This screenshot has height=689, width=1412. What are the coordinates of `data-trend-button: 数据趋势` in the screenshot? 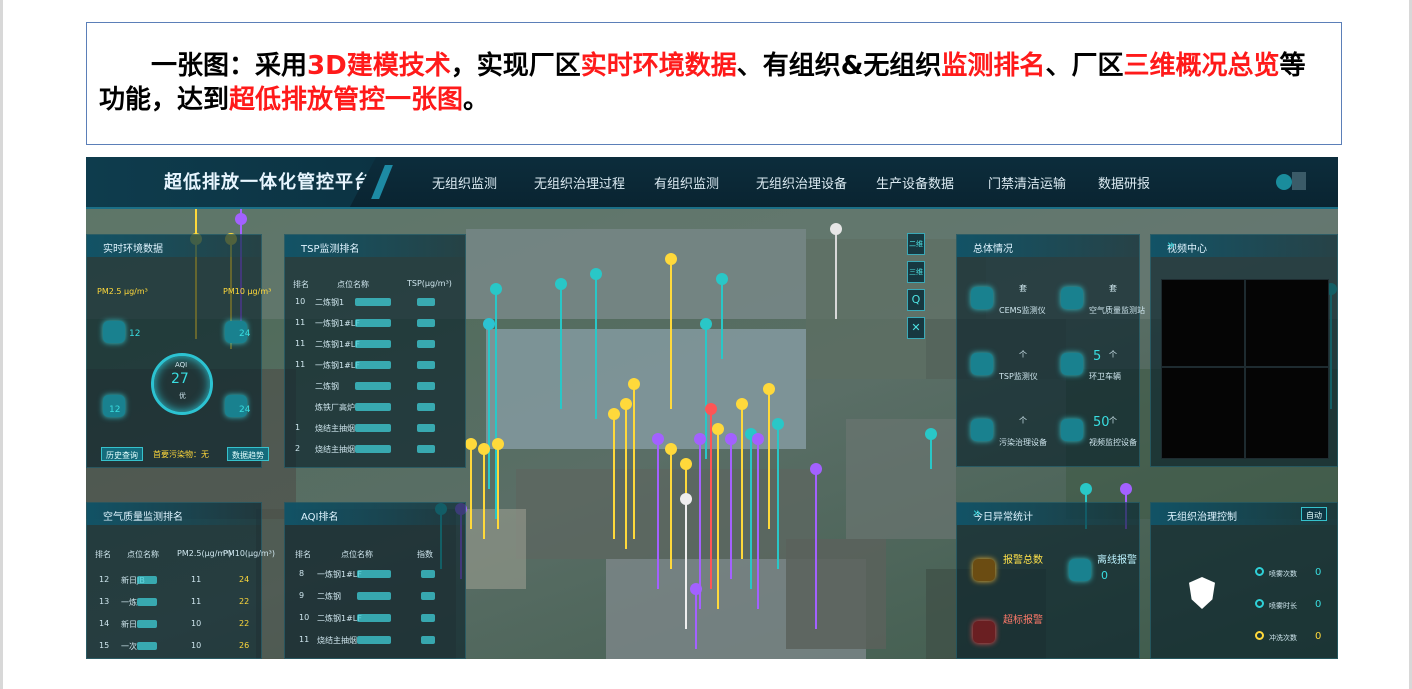 It's located at (248, 454).